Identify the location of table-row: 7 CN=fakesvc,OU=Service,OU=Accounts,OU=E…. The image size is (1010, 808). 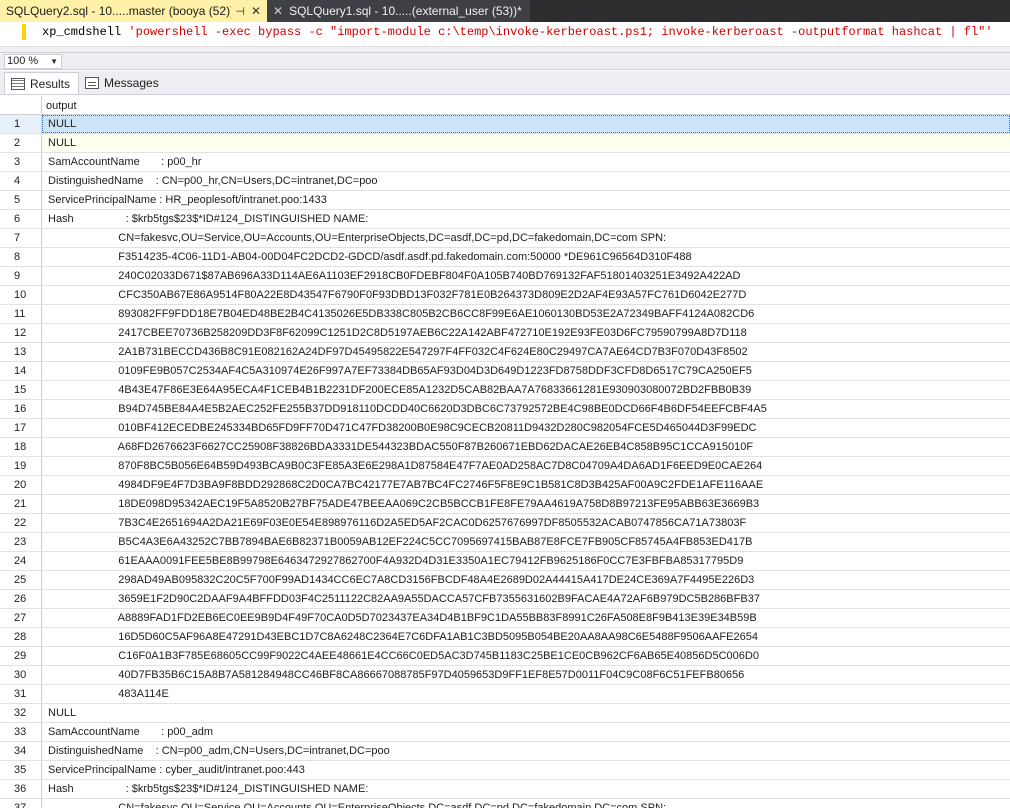
(505, 238).